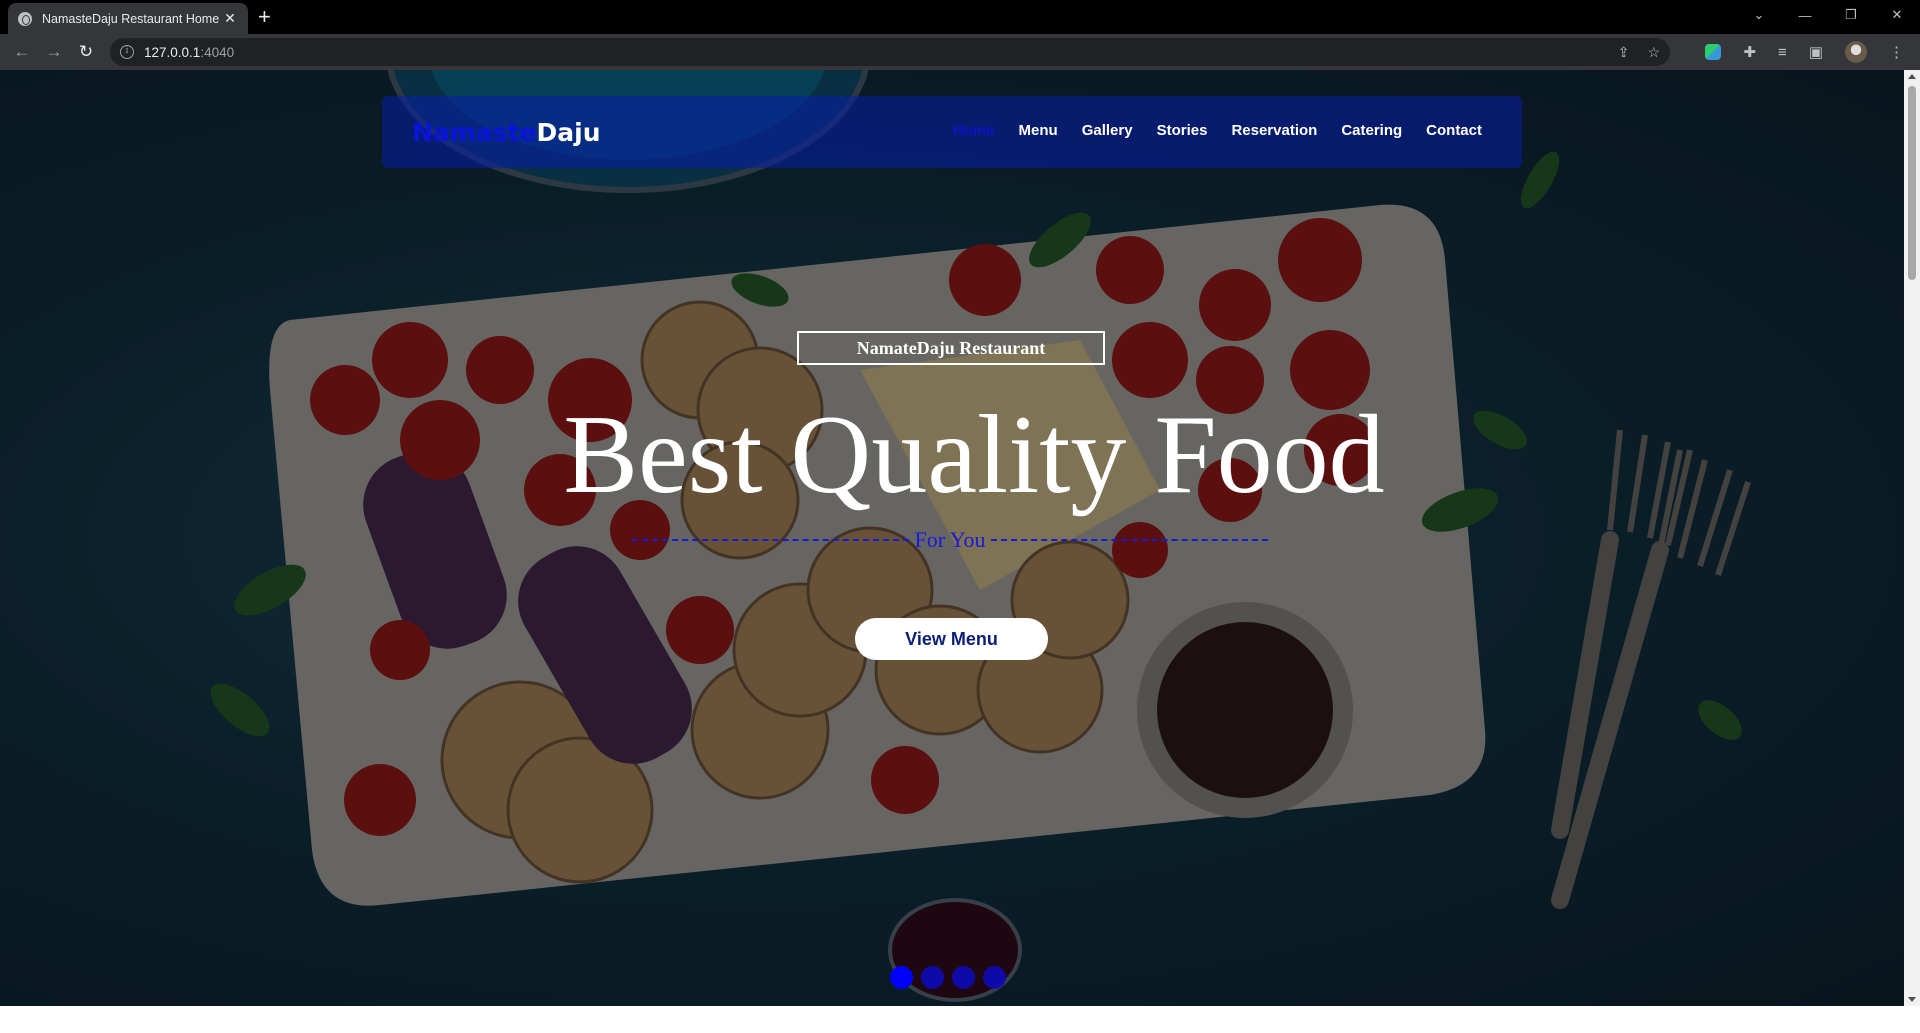 The width and height of the screenshot is (1920, 1033). What do you see at coordinates (86, 52) in the screenshot?
I see `reload-icon: ↻` at bounding box center [86, 52].